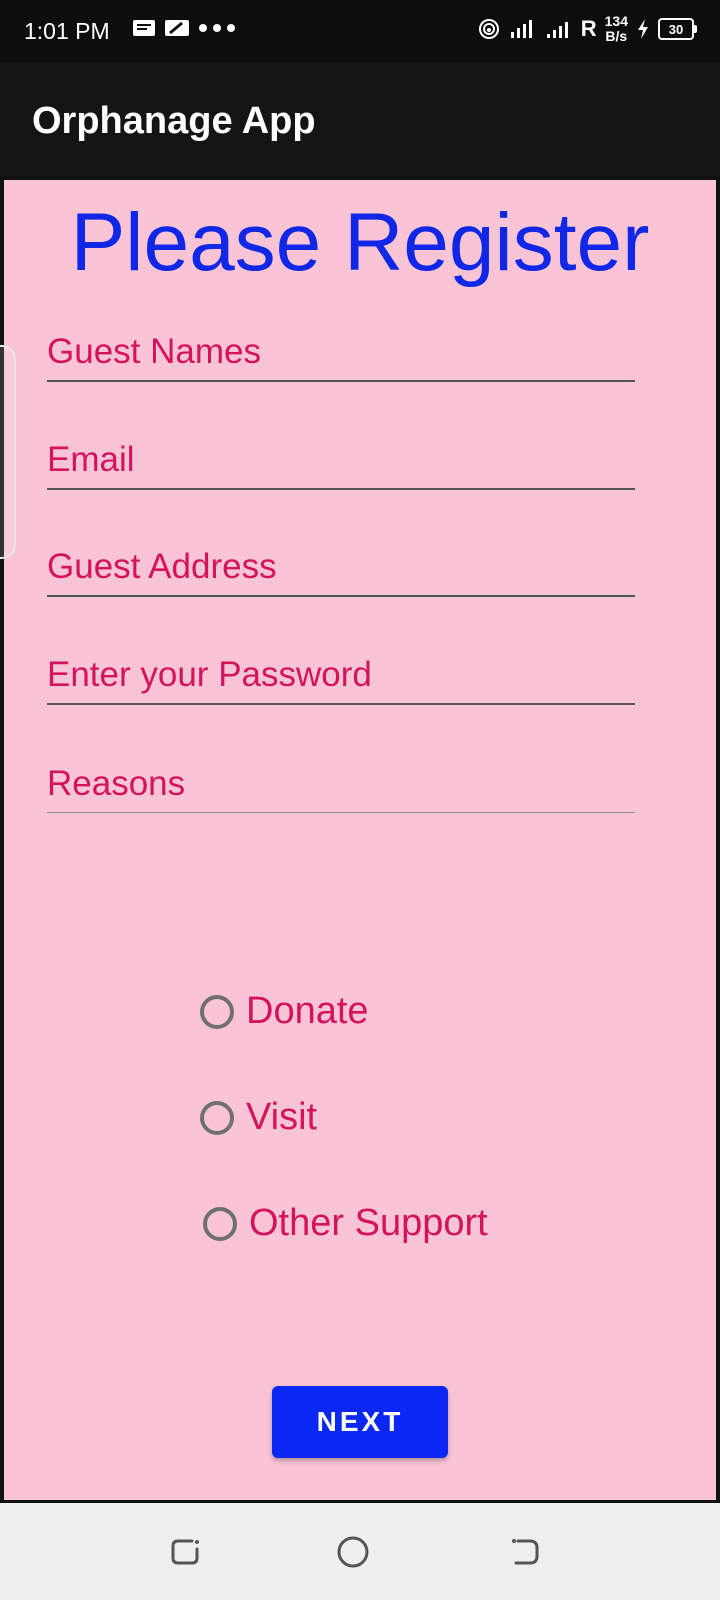 This screenshot has height=1600, width=720. I want to click on status-bar: 1:01 PM R 134 B/s 30, so click(360, 31).